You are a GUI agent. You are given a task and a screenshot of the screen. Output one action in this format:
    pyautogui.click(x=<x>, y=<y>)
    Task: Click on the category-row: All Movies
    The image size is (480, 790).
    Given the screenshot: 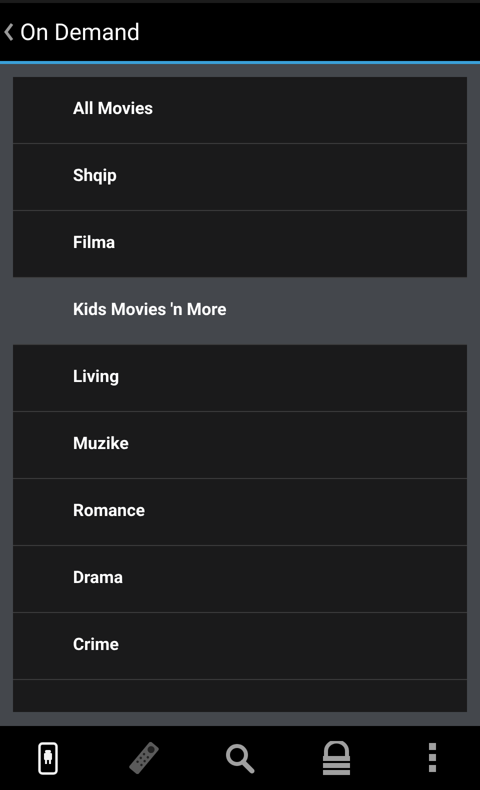 What is the action you would take?
    pyautogui.click(x=240, y=110)
    